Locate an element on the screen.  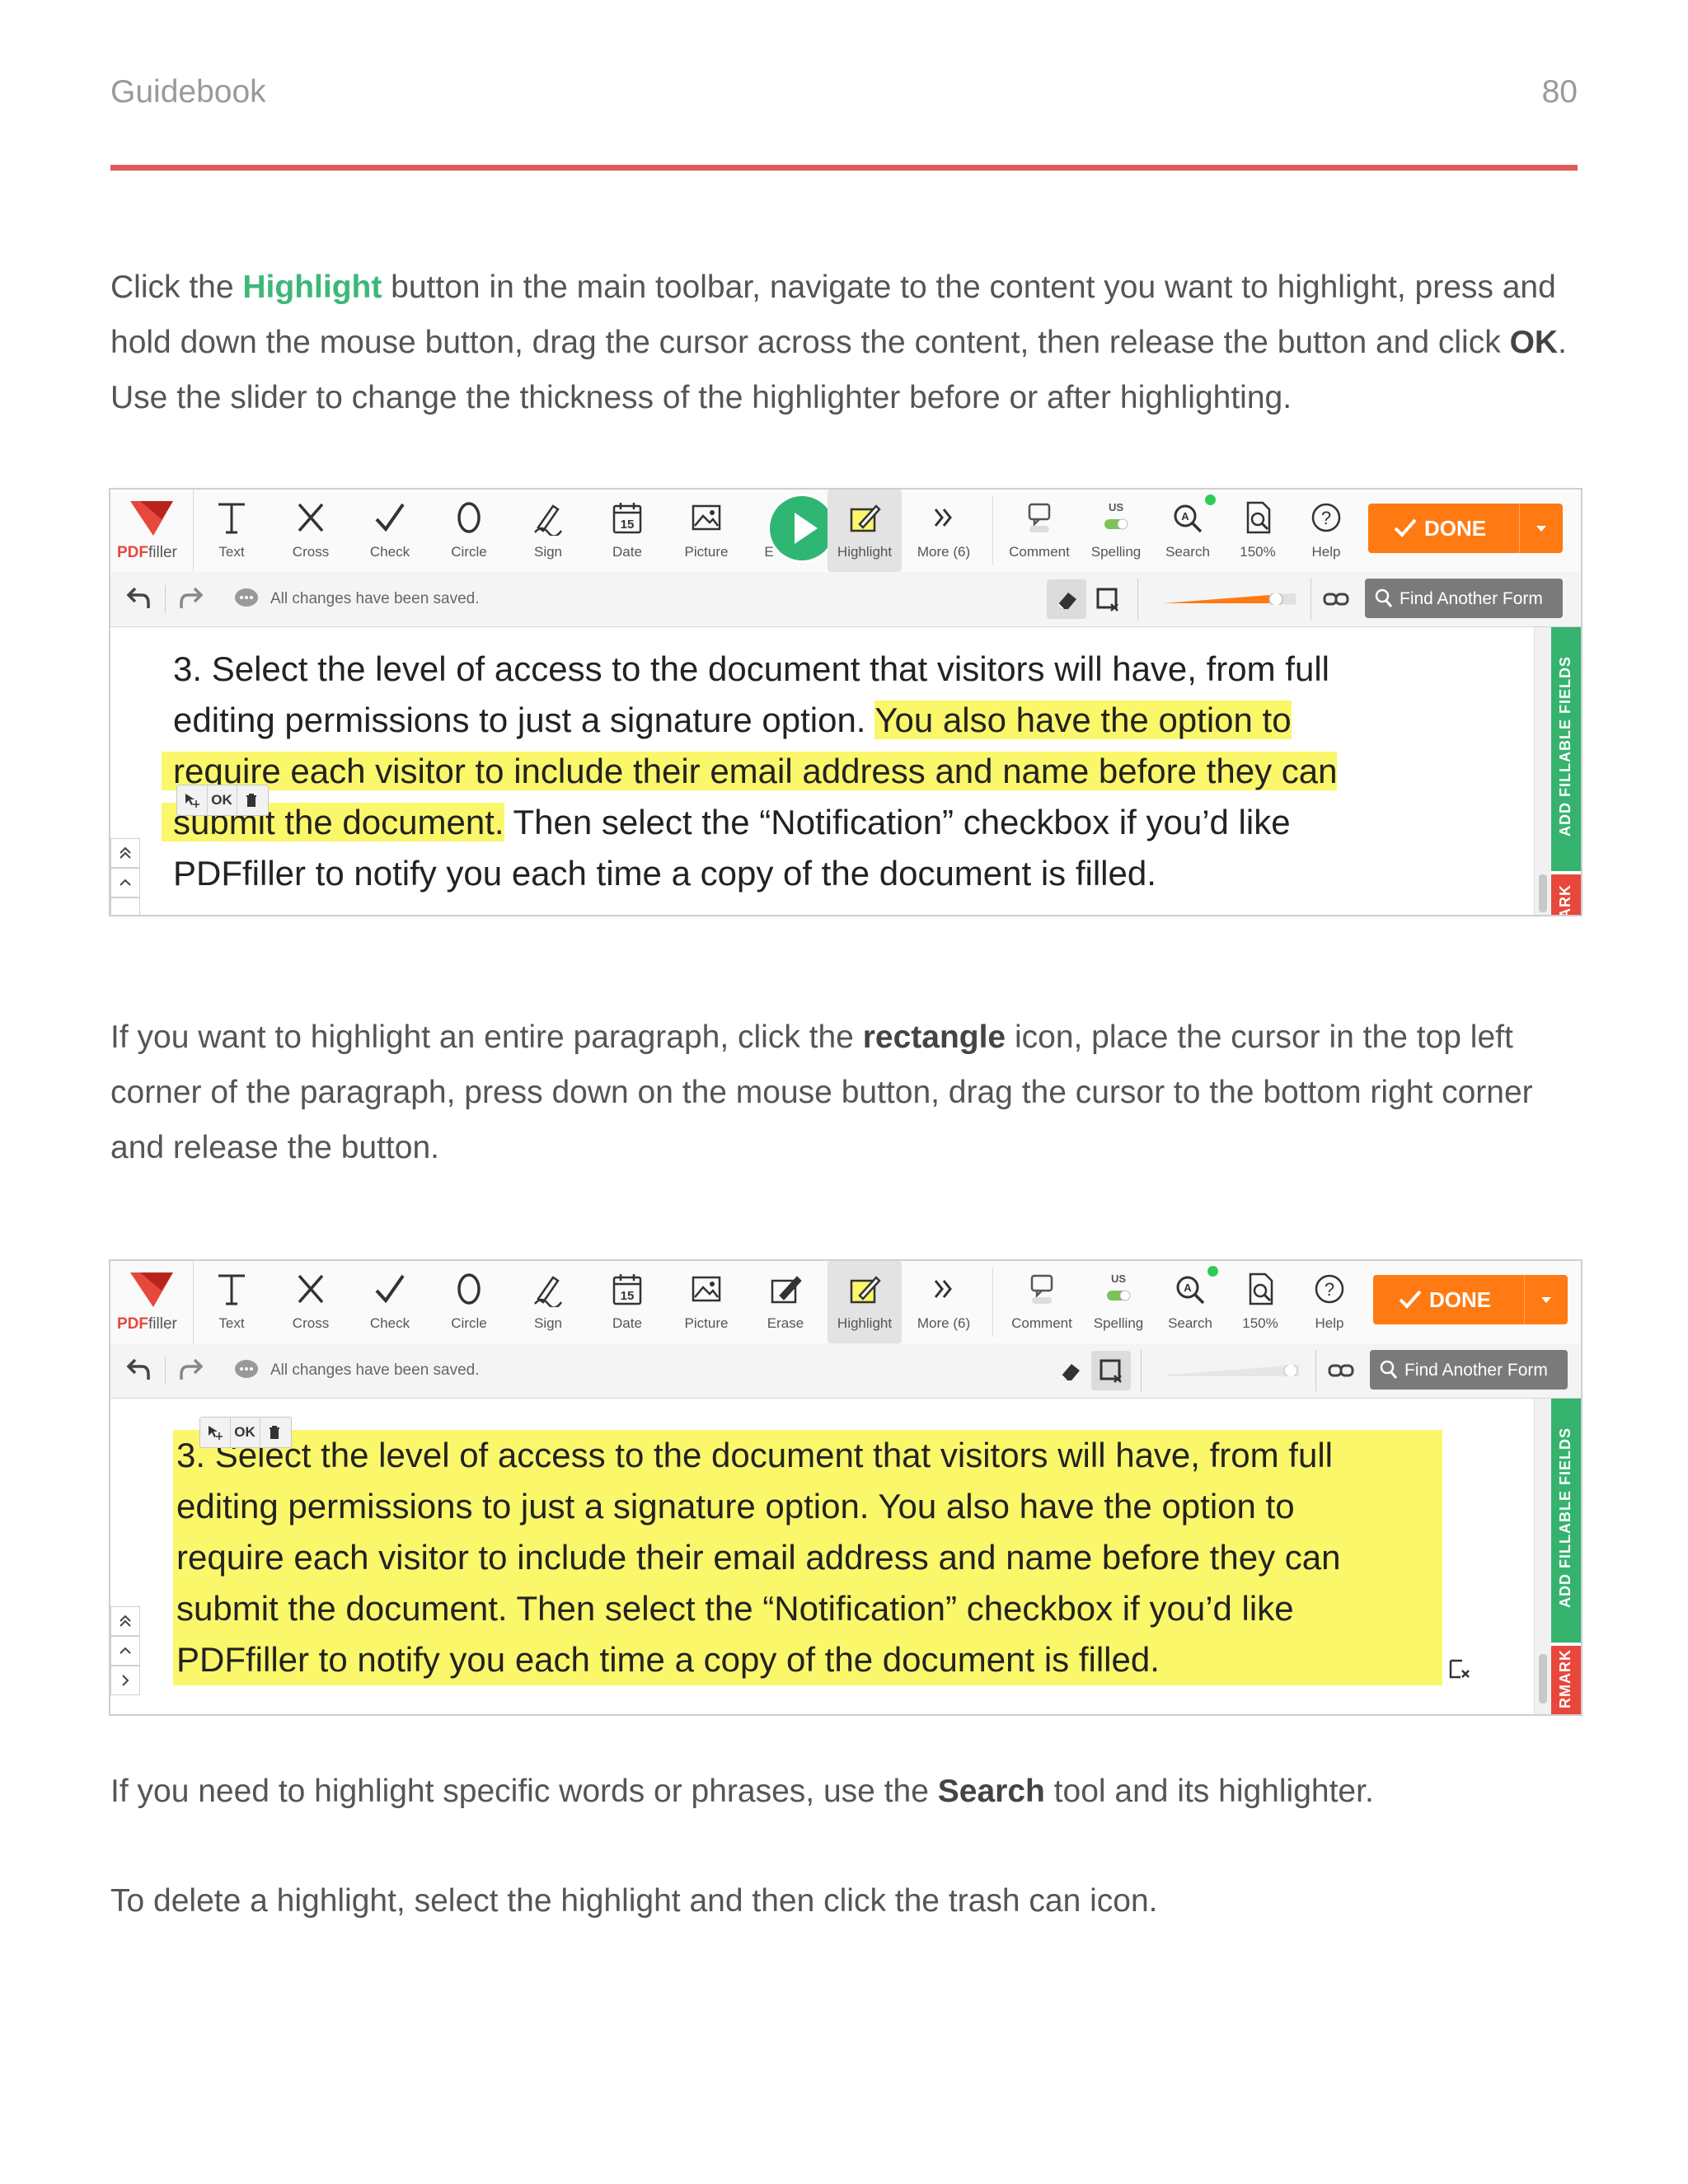
highlight-term: Highlight is located at coordinates (312, 287).